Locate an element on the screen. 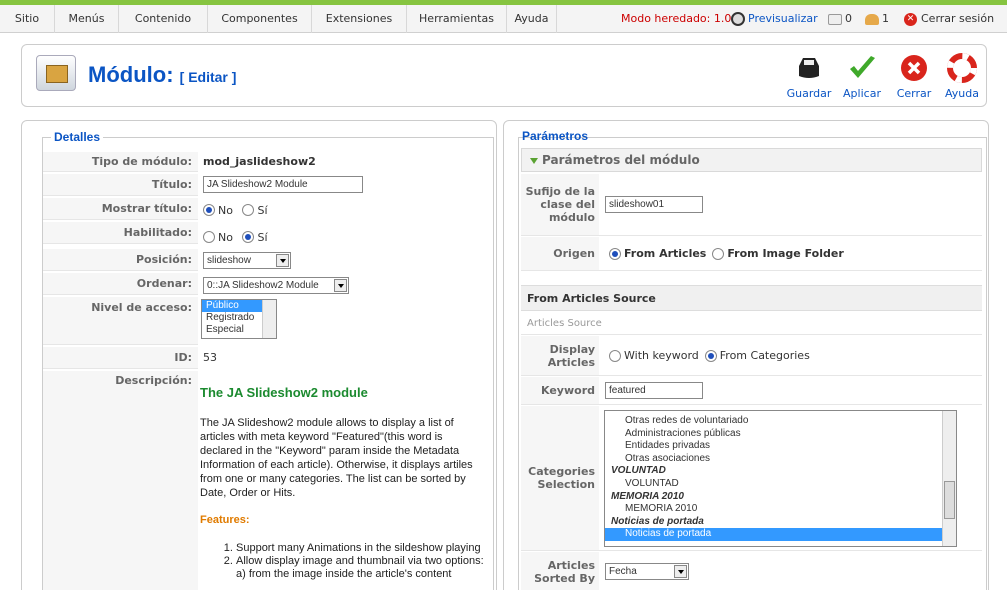 The image size is (1007, 590). access-scrollbar is located at coordinates (269, 319).